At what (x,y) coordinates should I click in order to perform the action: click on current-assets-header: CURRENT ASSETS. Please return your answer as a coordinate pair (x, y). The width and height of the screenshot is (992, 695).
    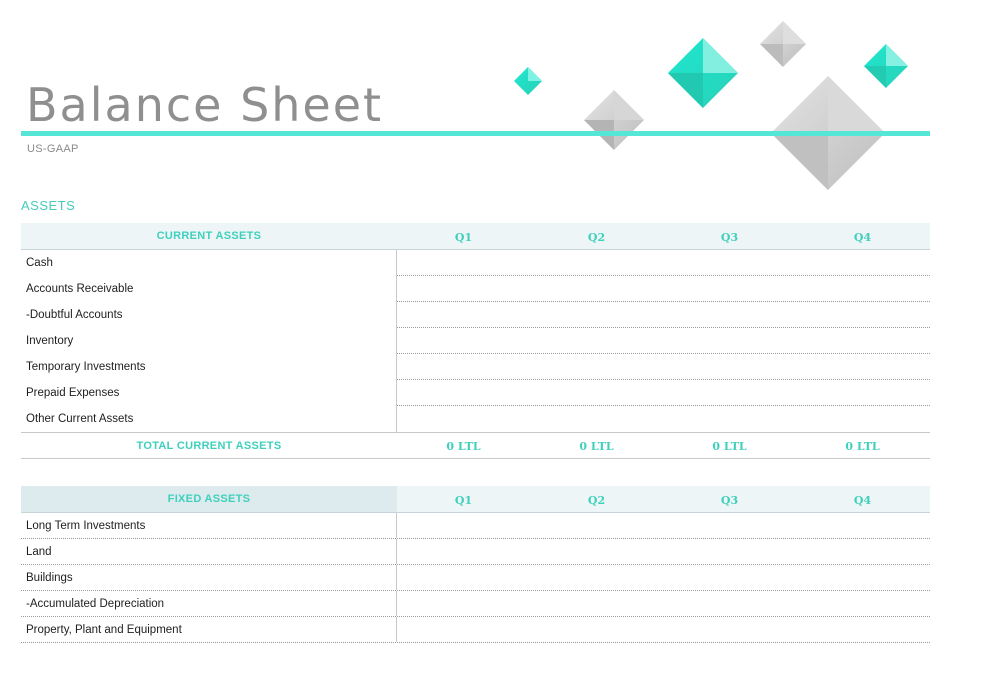
    Looking at the image, I should click on (209, 236).